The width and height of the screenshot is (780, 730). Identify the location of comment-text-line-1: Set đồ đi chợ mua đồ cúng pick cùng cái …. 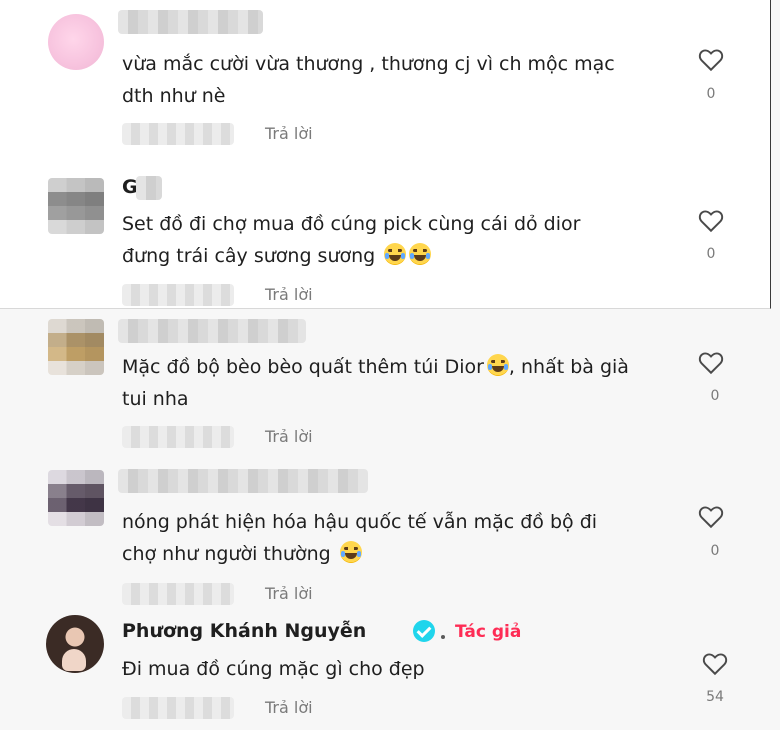
(351, 224).